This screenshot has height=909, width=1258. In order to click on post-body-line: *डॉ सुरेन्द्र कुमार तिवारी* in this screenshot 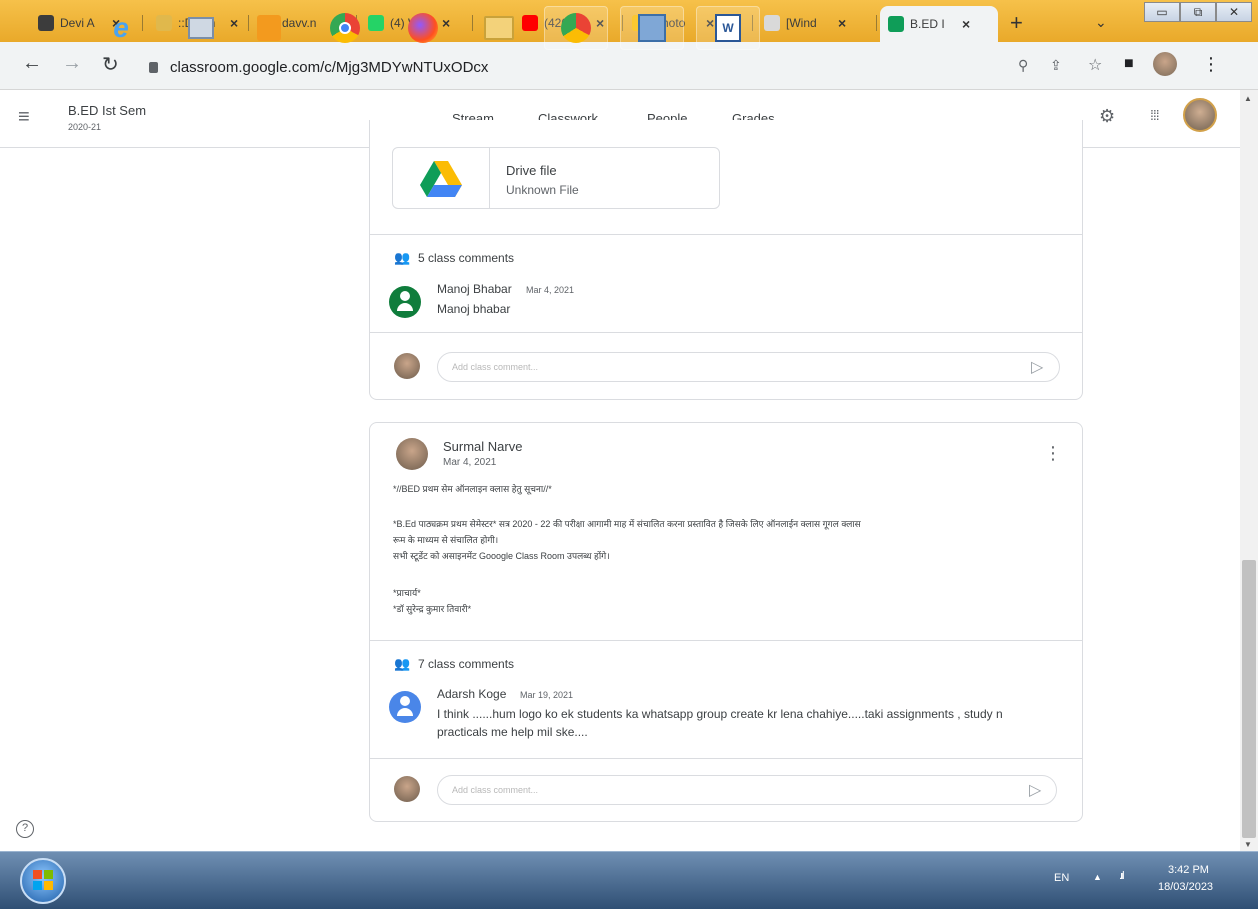, I will do `click(432, 609)`.